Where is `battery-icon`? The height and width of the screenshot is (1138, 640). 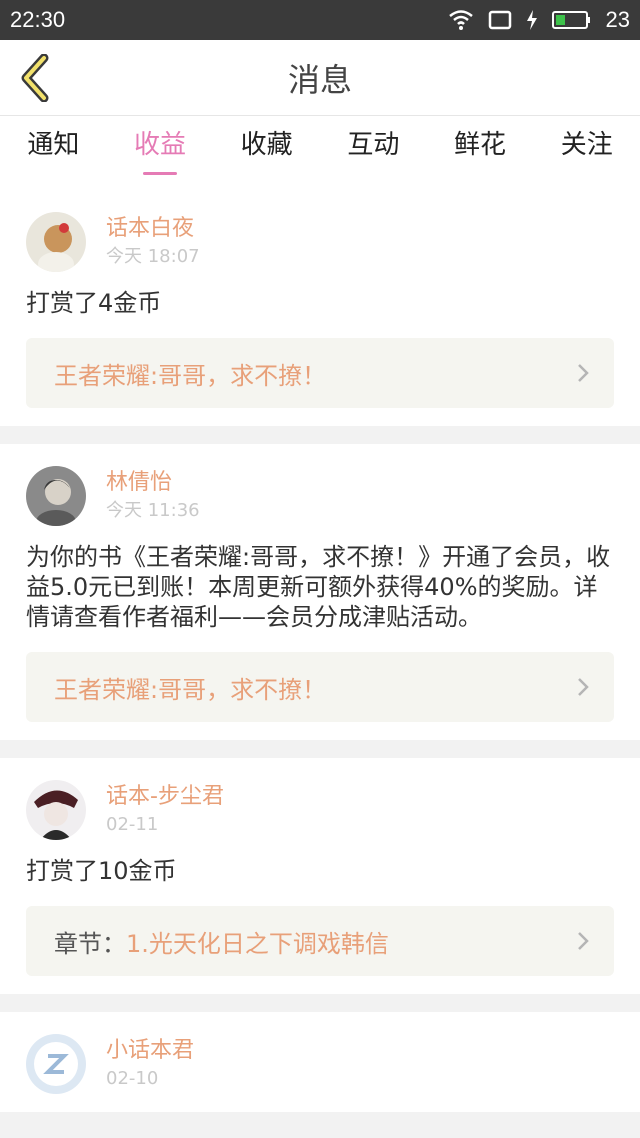 battery-icon is located at coordinates (570, 20).